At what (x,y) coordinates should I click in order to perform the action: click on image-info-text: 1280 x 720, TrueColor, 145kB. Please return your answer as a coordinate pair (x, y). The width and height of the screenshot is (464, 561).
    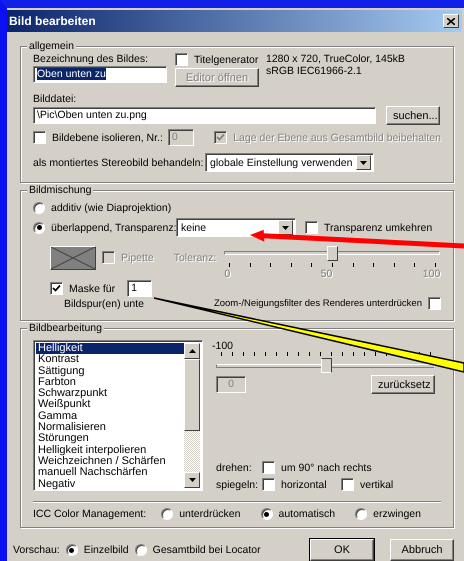
    Looking at the image, I should click on (335, 59).